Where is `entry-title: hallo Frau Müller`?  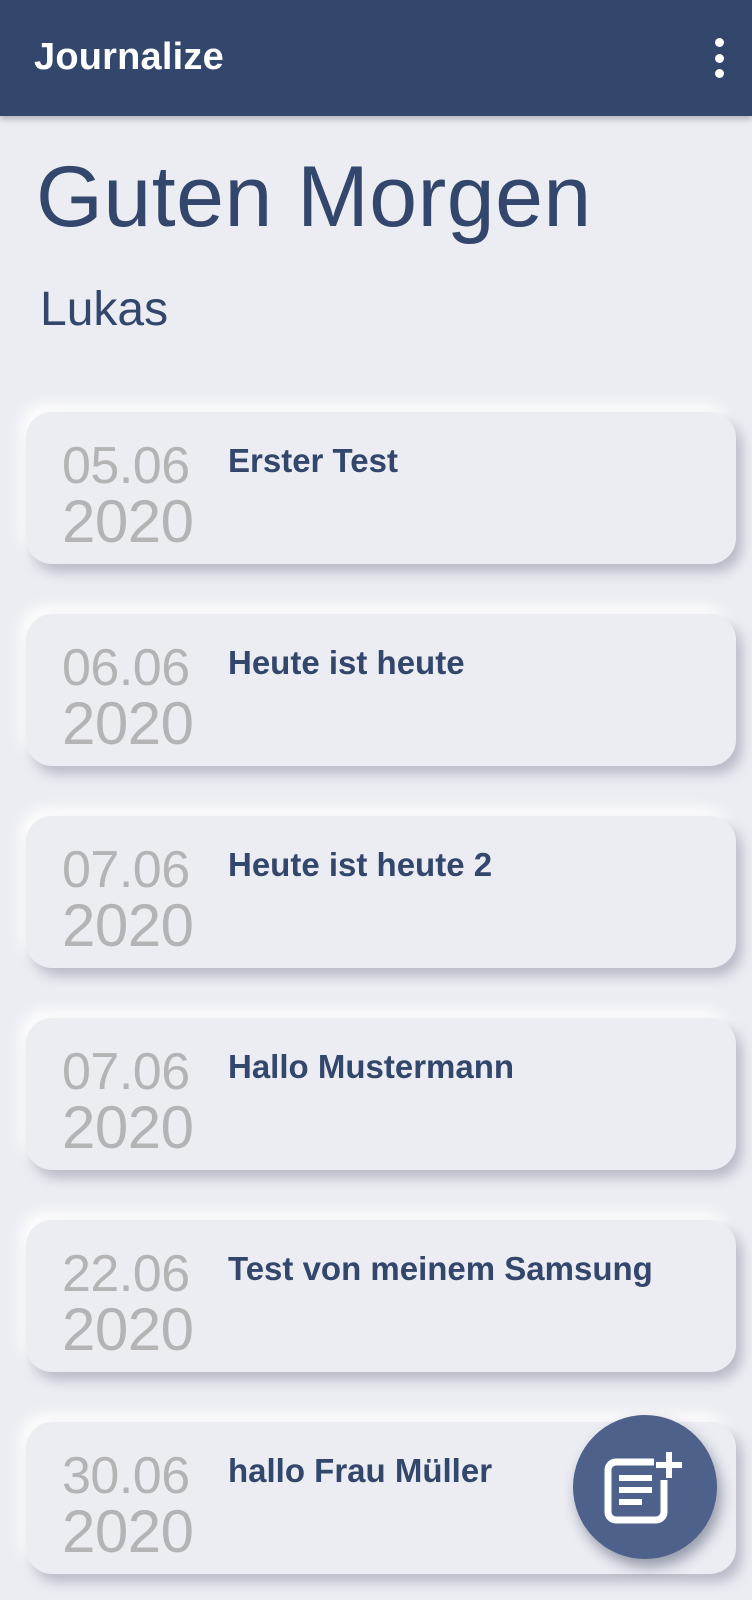
entry-title: hallo Frau Müller is located at coordinates (360, 1470).